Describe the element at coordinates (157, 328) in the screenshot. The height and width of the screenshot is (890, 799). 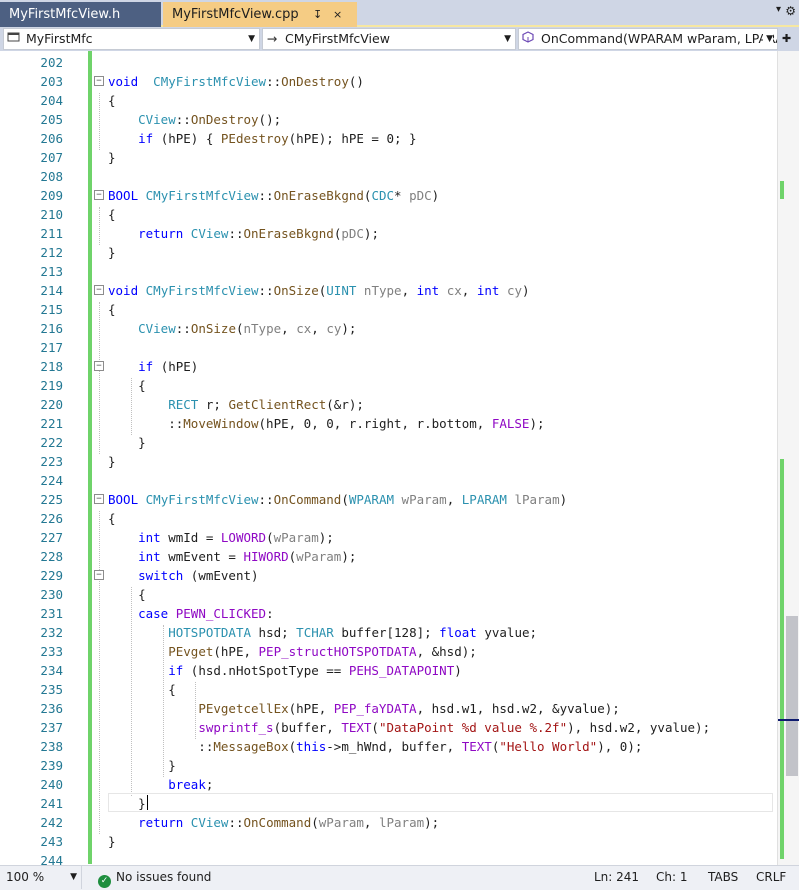
I see `code-token: CView` at that location.